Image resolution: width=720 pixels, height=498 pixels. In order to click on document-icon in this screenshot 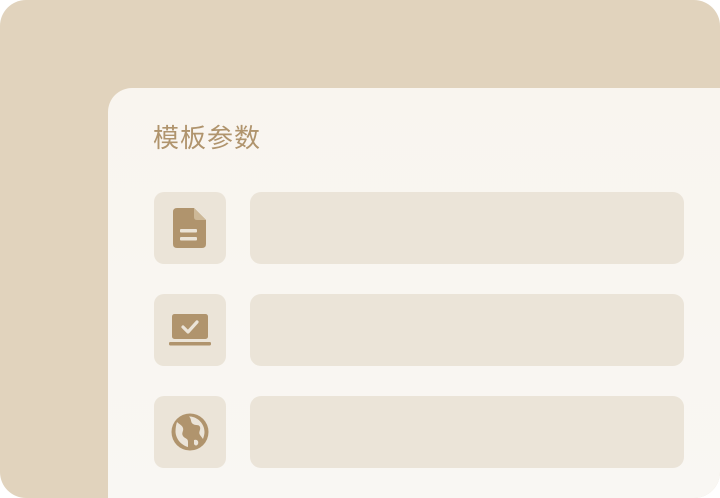, I will do `click(190, 228)`.